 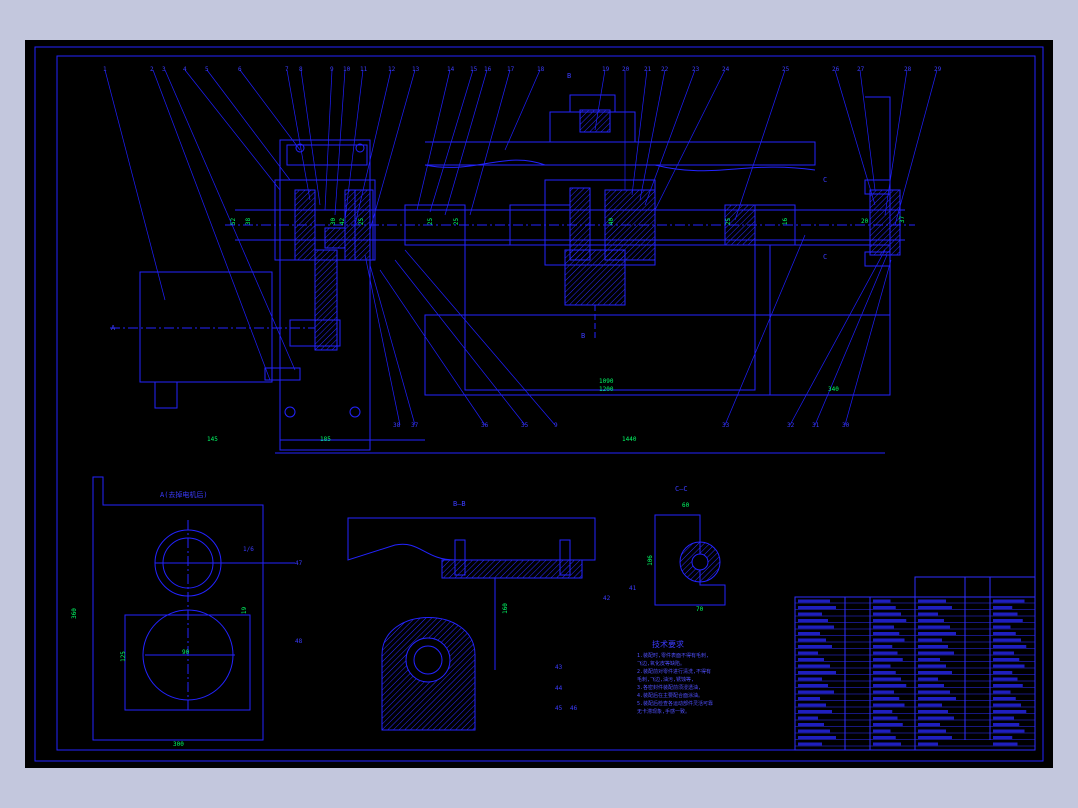 I want to click on dim-av-19: 19, so click(x=245, y=610).